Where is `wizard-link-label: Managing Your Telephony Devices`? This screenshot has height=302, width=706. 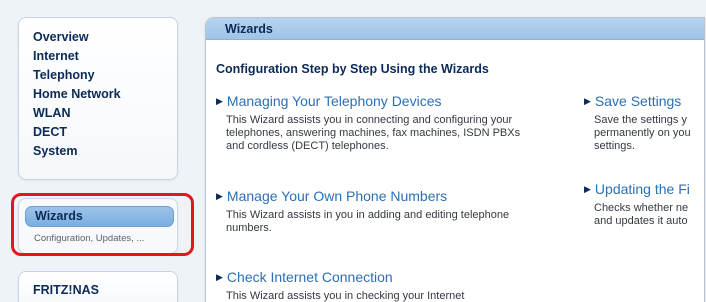 wizard-link-label: Managing Your Telephony Devices is located at coordinates (334, 101).